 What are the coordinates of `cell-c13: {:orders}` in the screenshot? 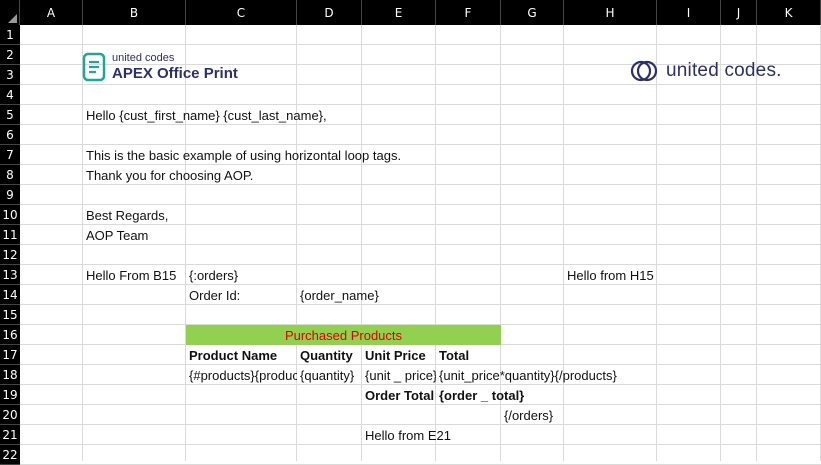 It's located at (241, 275).